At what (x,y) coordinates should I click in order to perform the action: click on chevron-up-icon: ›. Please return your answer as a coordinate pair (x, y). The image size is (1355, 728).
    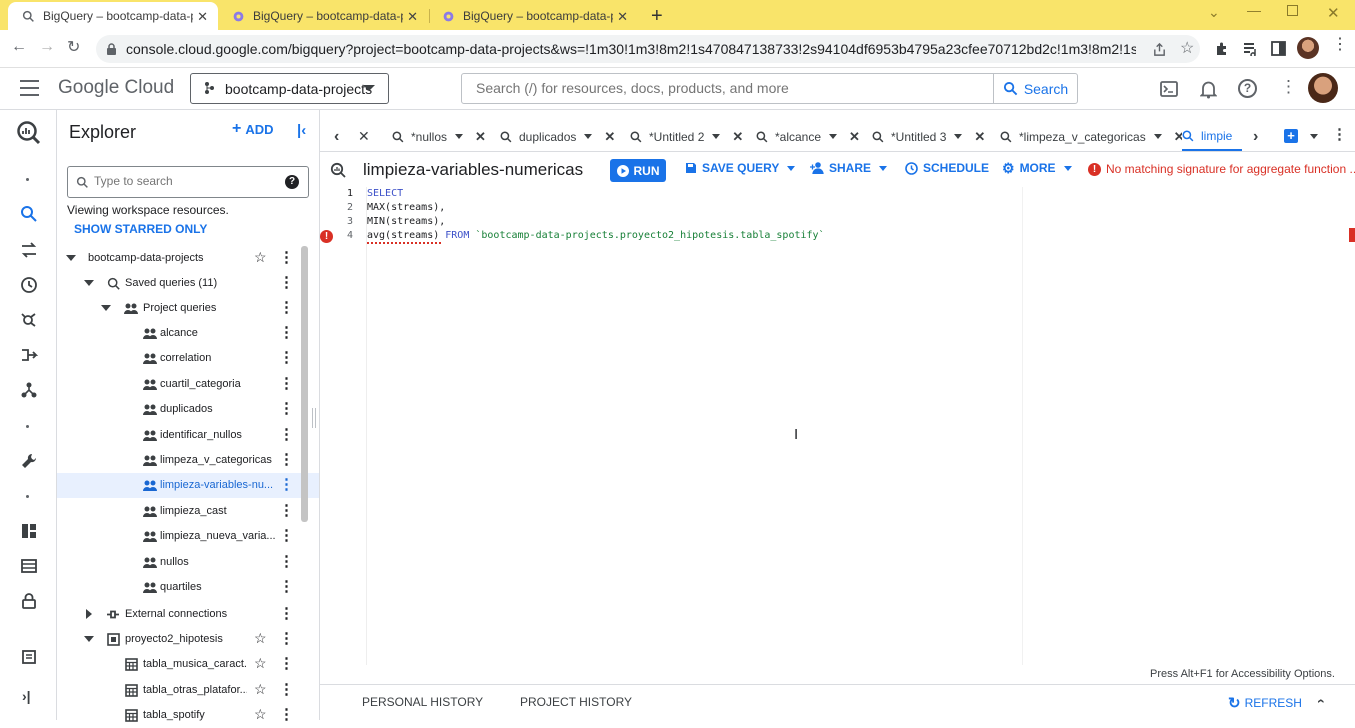
    Looking at the image, I should click on (1319, 701).